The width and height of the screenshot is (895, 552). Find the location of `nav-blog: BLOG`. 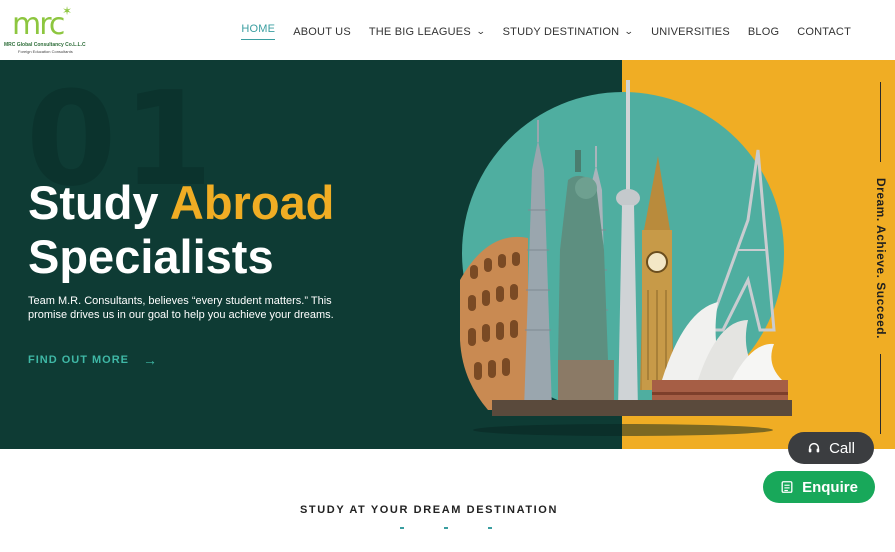

nav-blog: BLOG is located at coordinates (763, 31).